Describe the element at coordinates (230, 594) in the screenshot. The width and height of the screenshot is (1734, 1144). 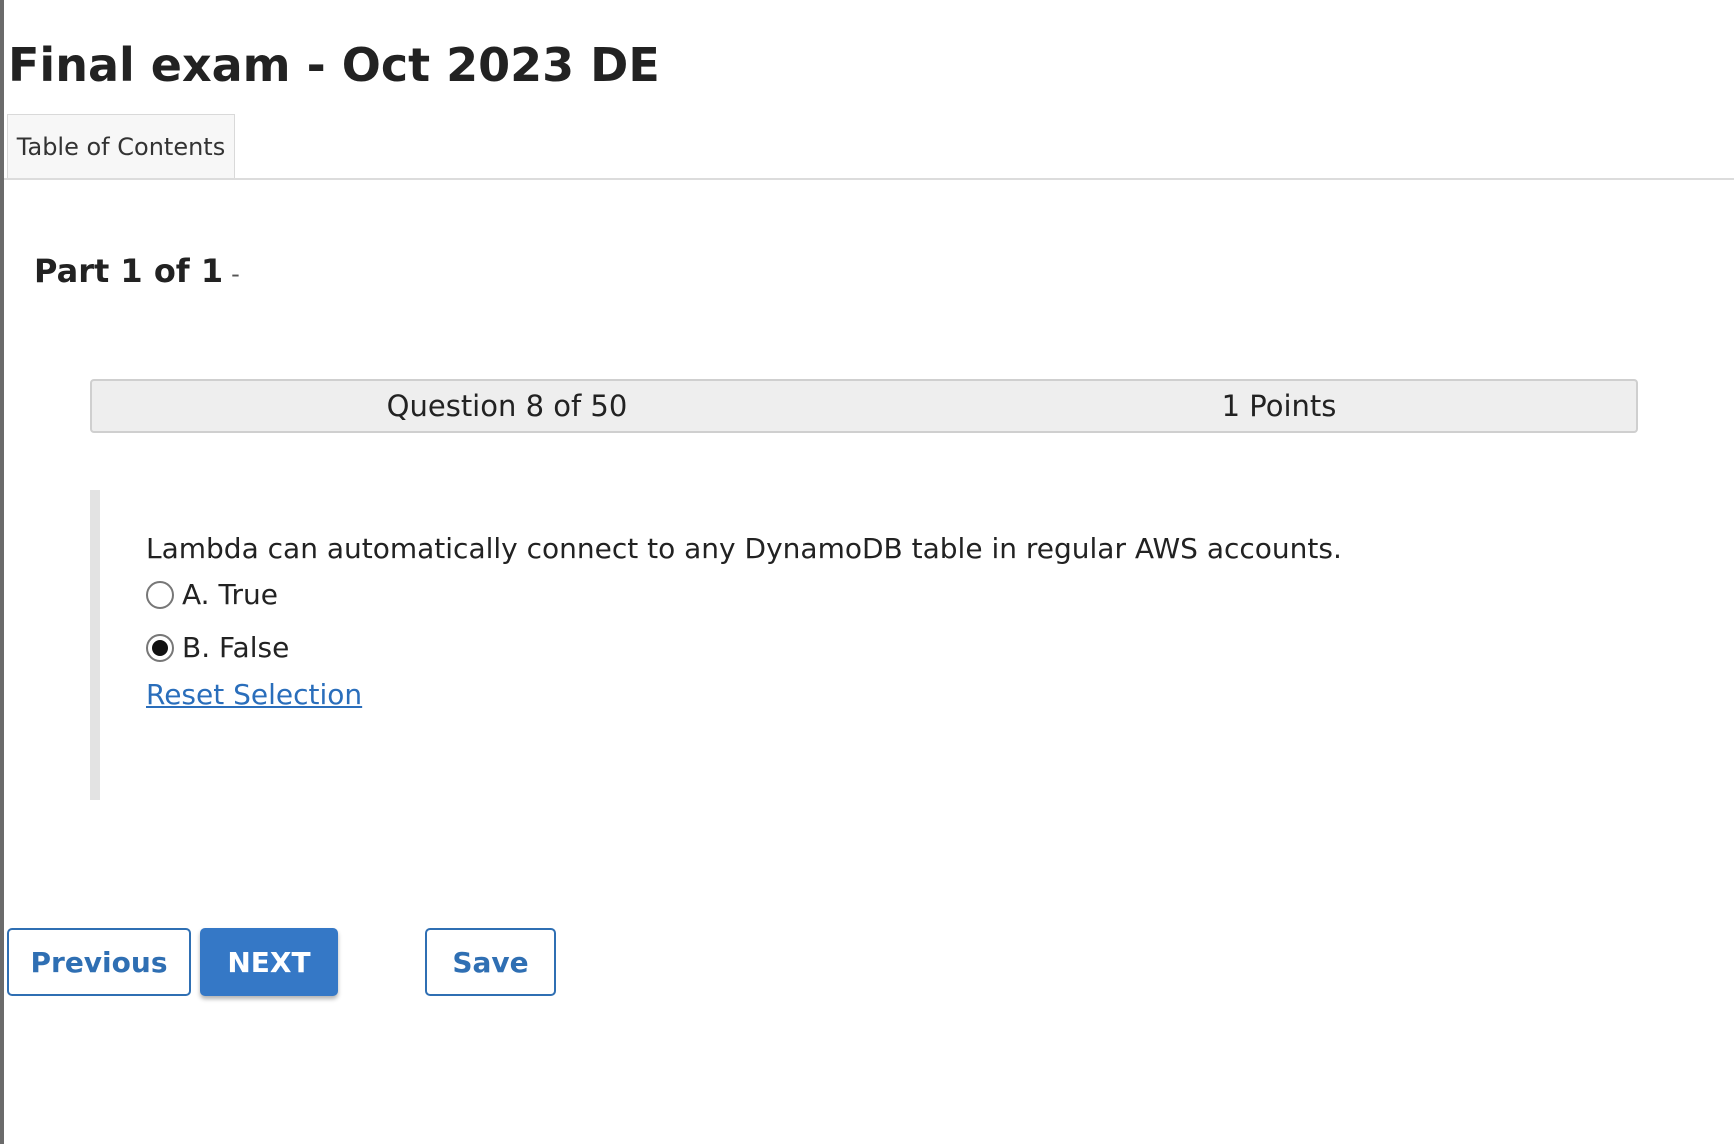
I see `option-a-label: A. True` at that location.